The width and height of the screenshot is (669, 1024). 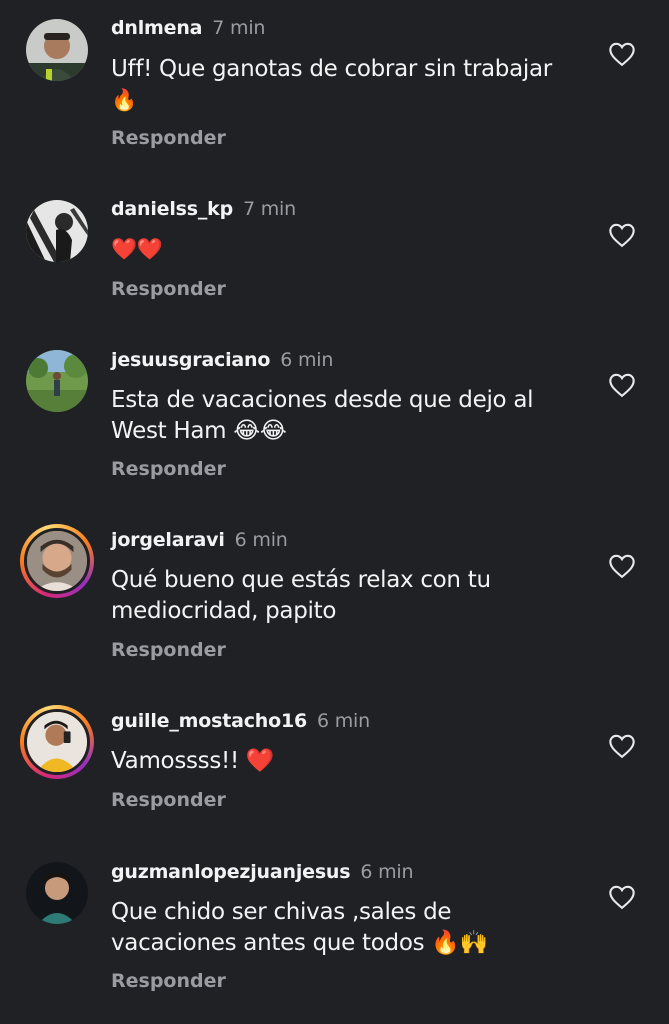 I want to click on comment-text-line: 🔥, so click(x=124, y=100).